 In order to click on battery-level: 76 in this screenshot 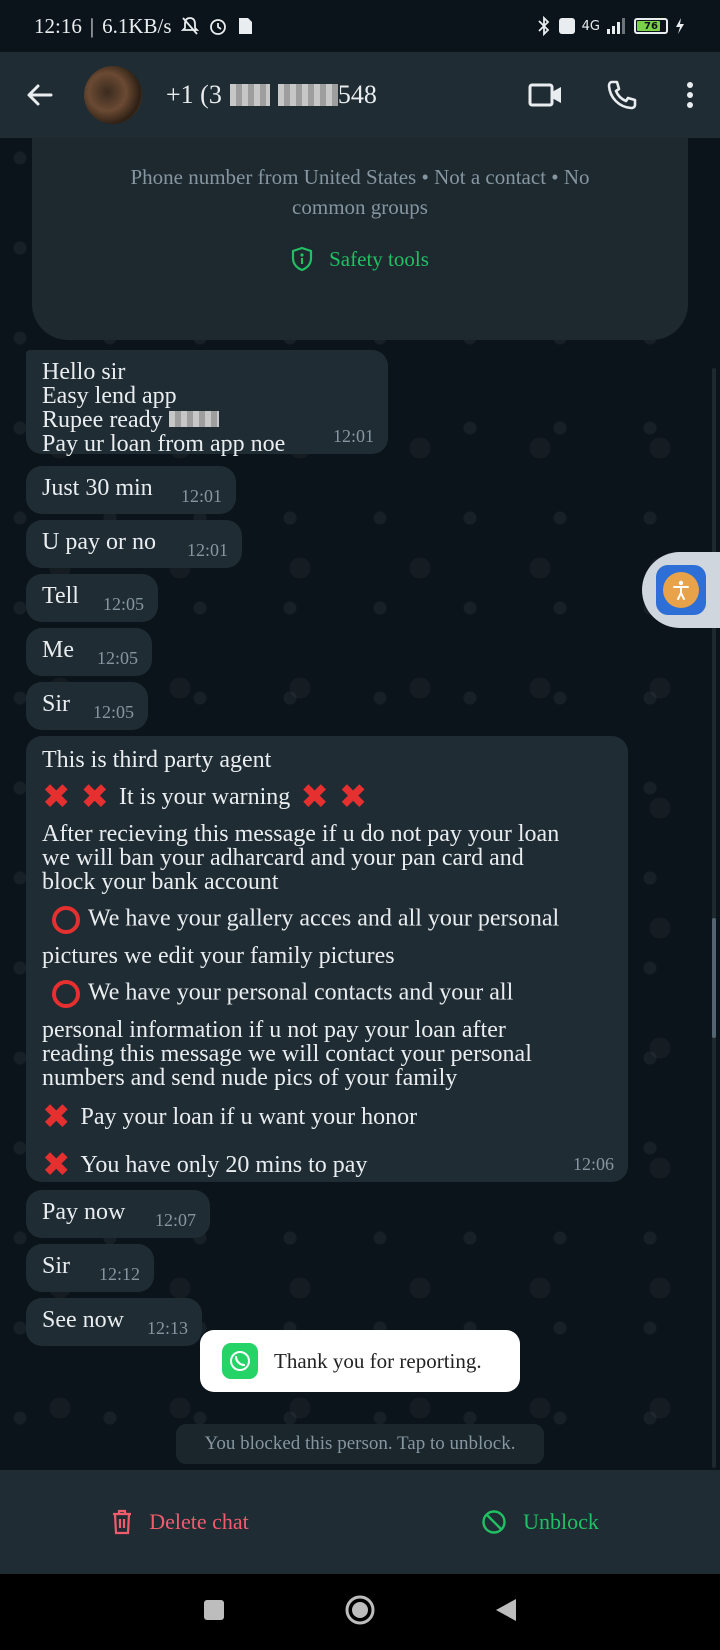, I will do `click(651, 26)`.